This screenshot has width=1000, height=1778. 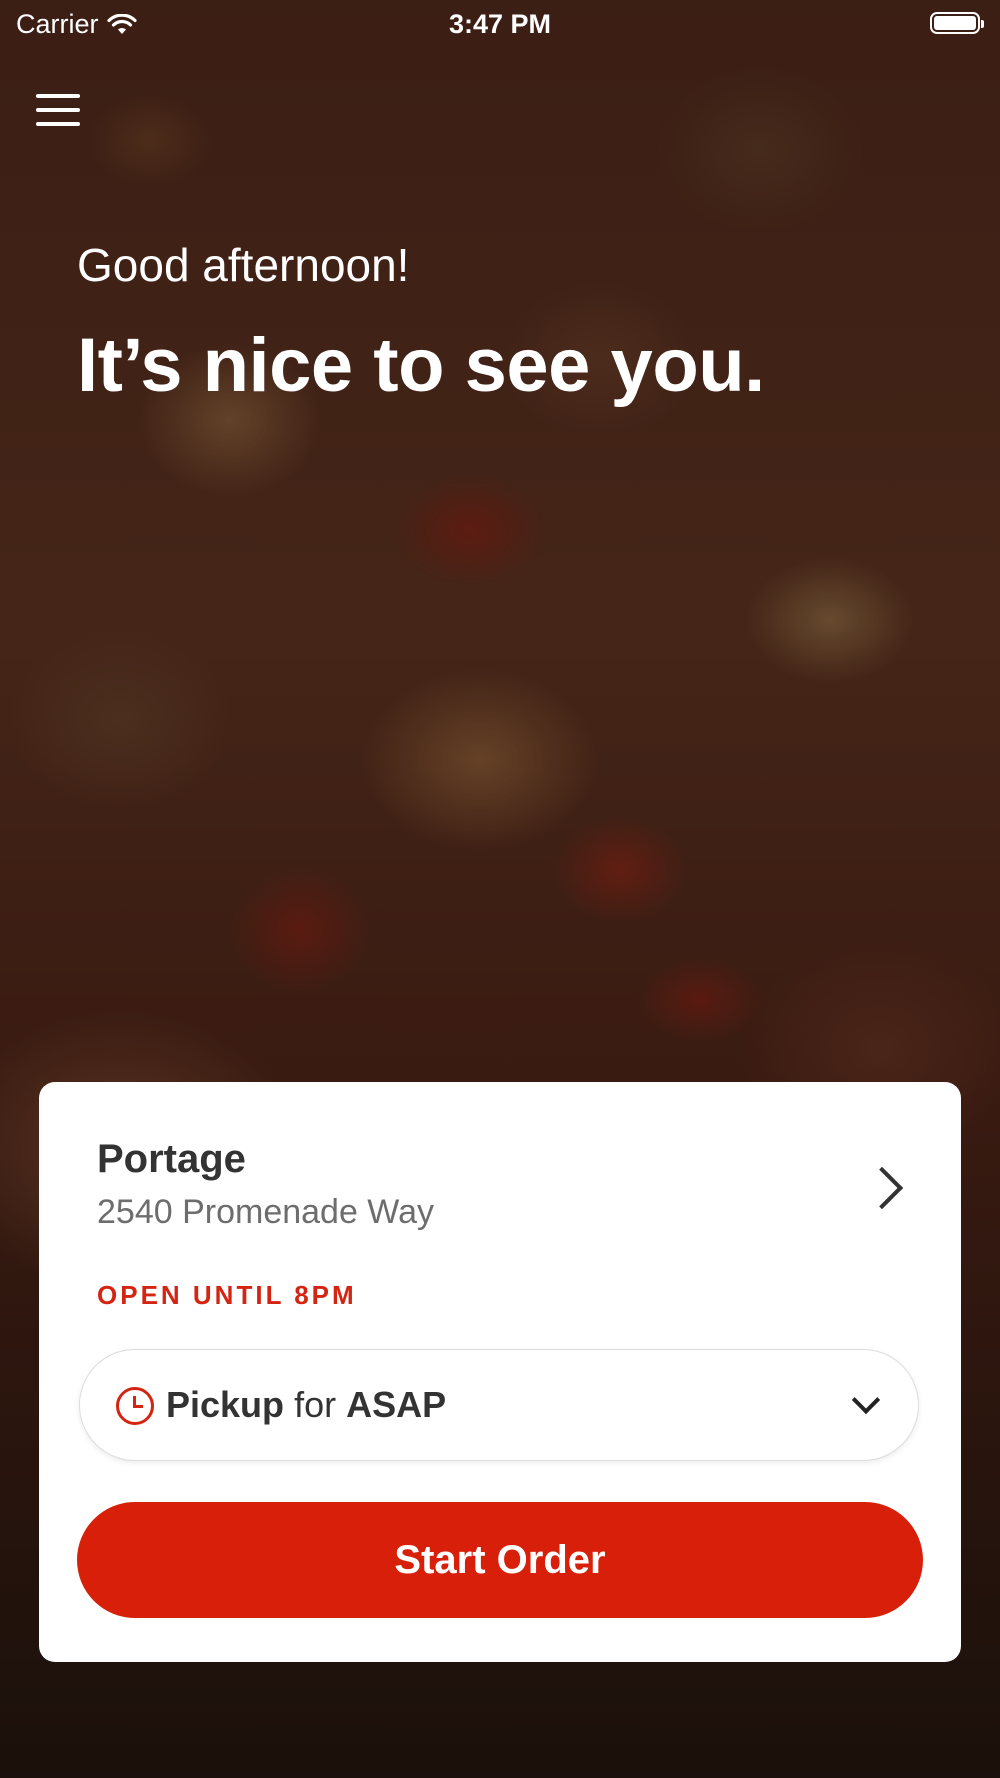 What do you see at coordinates (396, 1404) in the screenshot?
I see `order-mode-time: ASAP` at bounding box center [396, 1404].